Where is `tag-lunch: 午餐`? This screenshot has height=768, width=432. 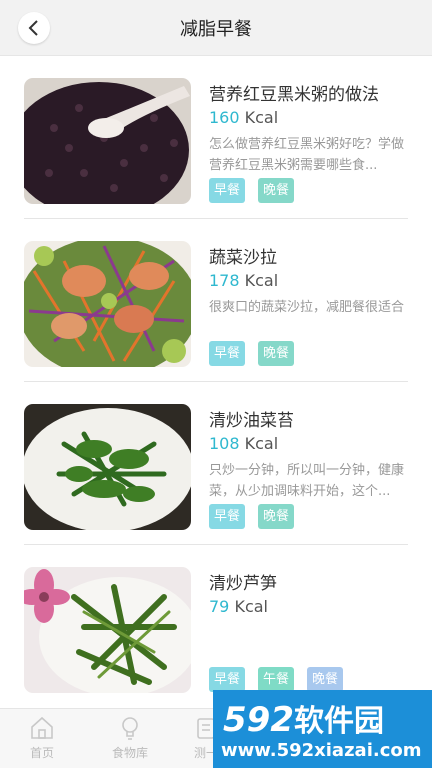 tag-lunch: 午餐 is located at coordinates (276, 679).